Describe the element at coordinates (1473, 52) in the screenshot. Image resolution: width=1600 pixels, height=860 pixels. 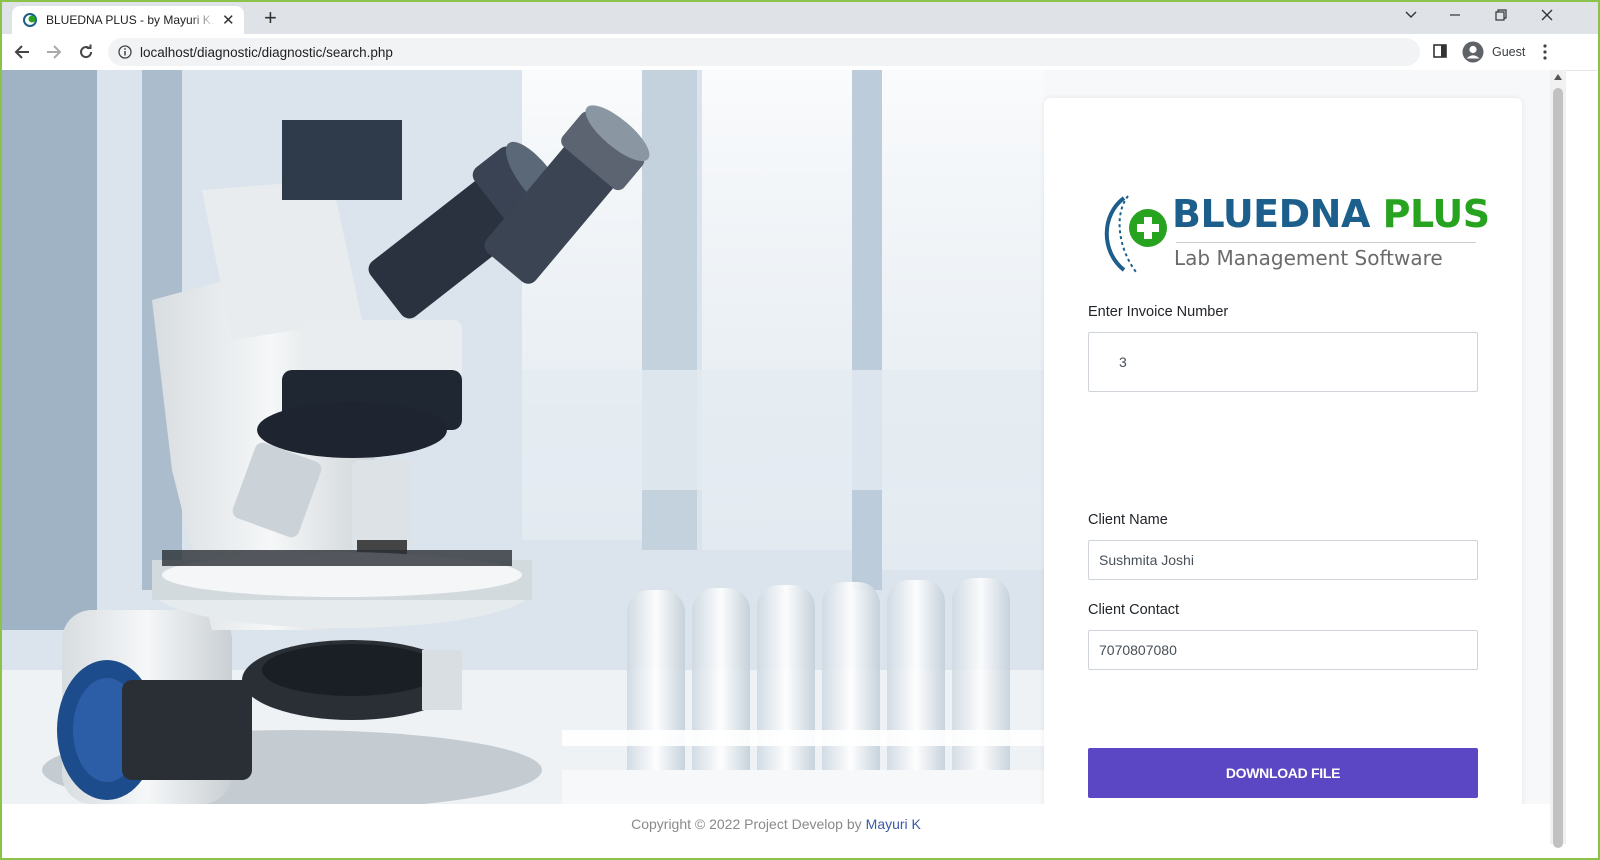
I see `profile-icon` at that location.